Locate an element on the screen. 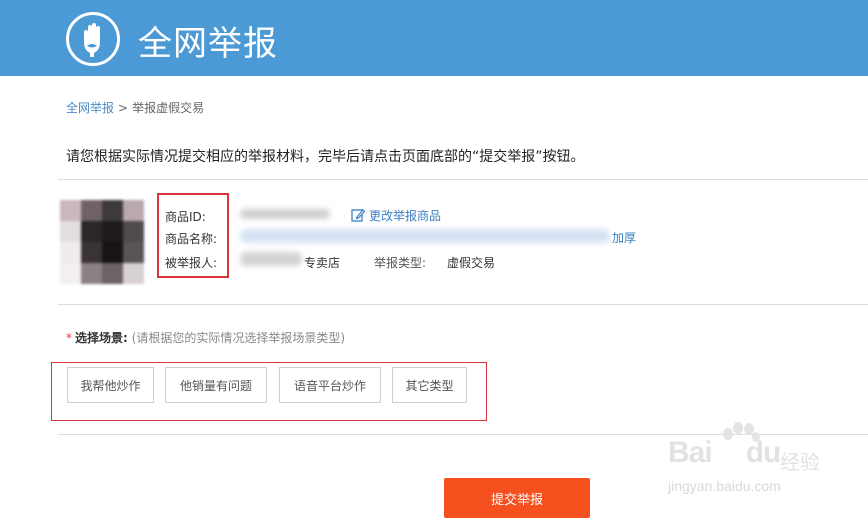  edit-icon is located at coordinates (358, 215).